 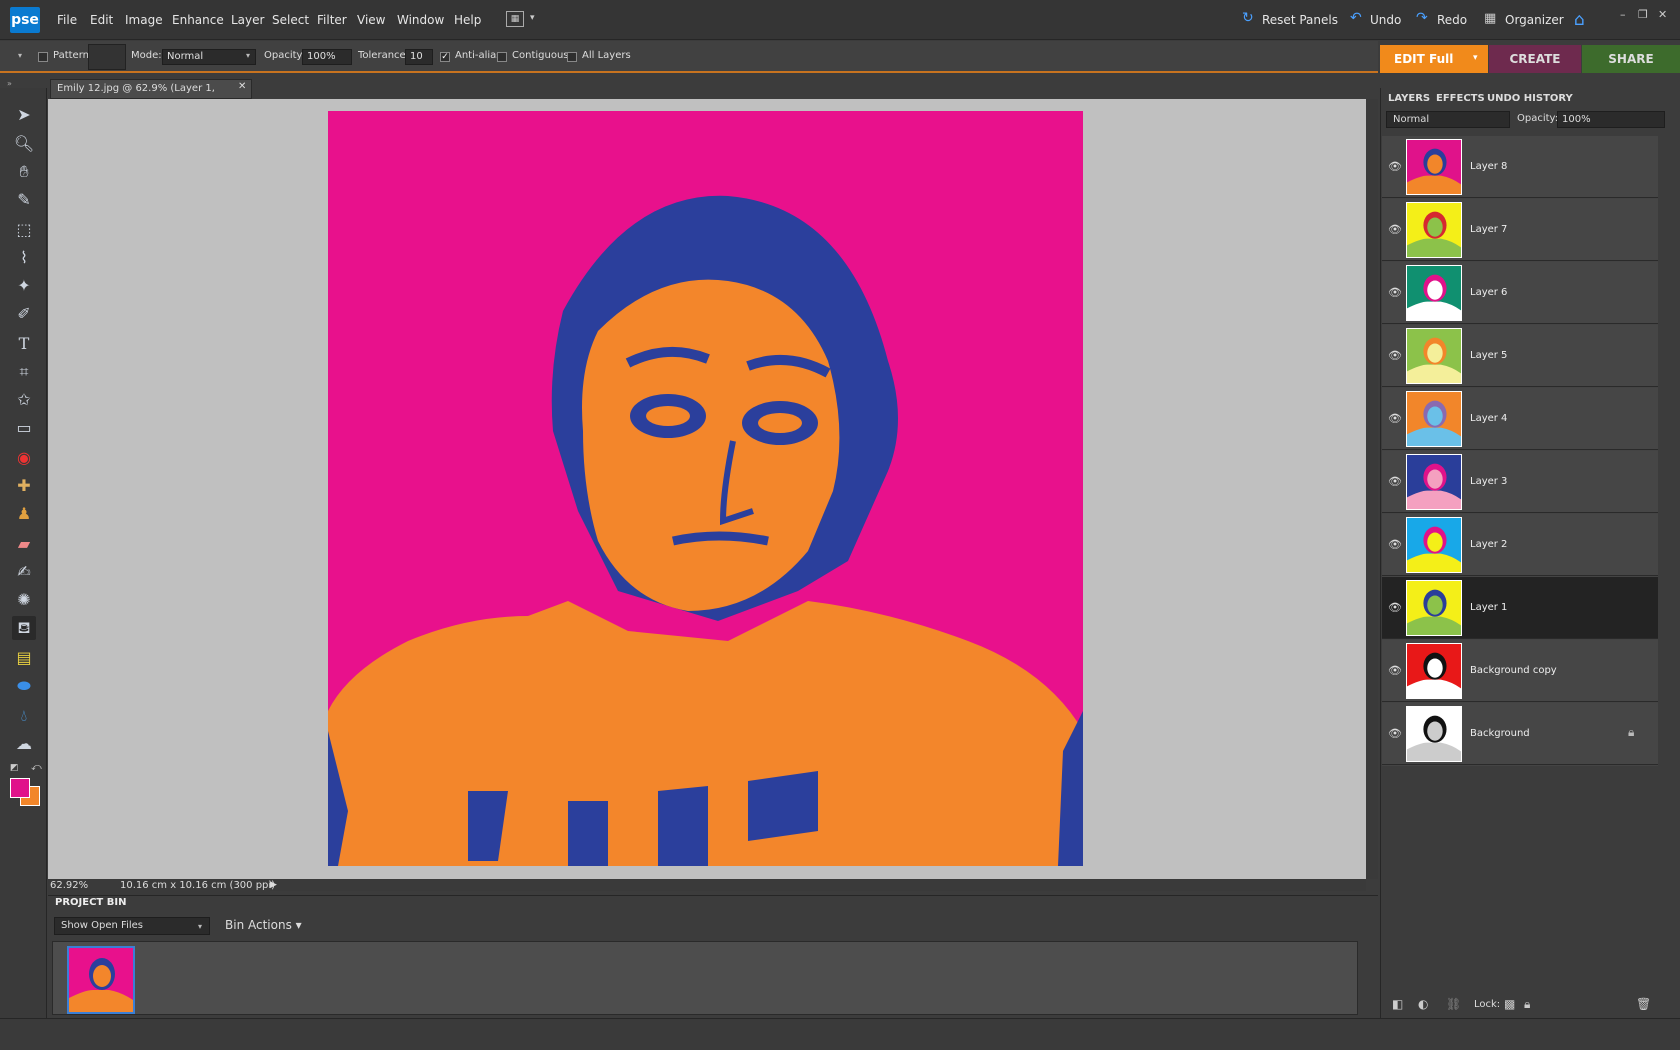 I want to click on redo-button: Redo, so click(x=1452, y=20).